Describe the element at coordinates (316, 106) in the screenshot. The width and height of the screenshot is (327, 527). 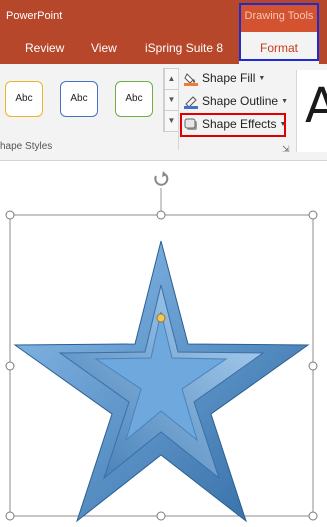
I see `wordart-preview: A` at that location.